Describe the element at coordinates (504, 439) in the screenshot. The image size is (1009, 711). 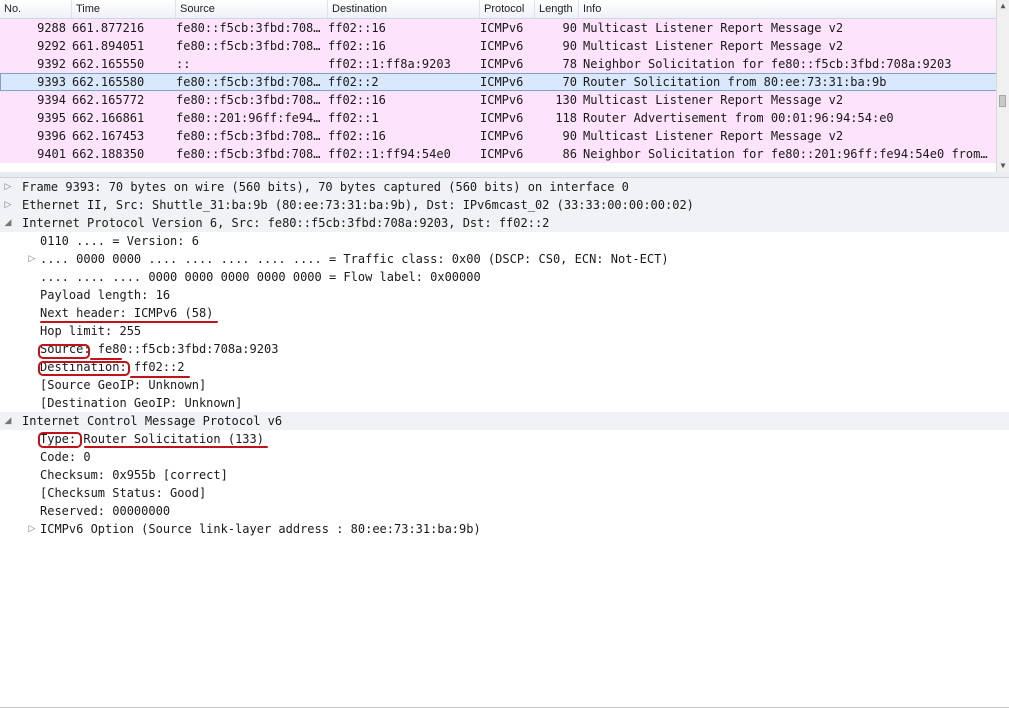
I see `detail-field: Type: Router Solicitation (133)` at that location.